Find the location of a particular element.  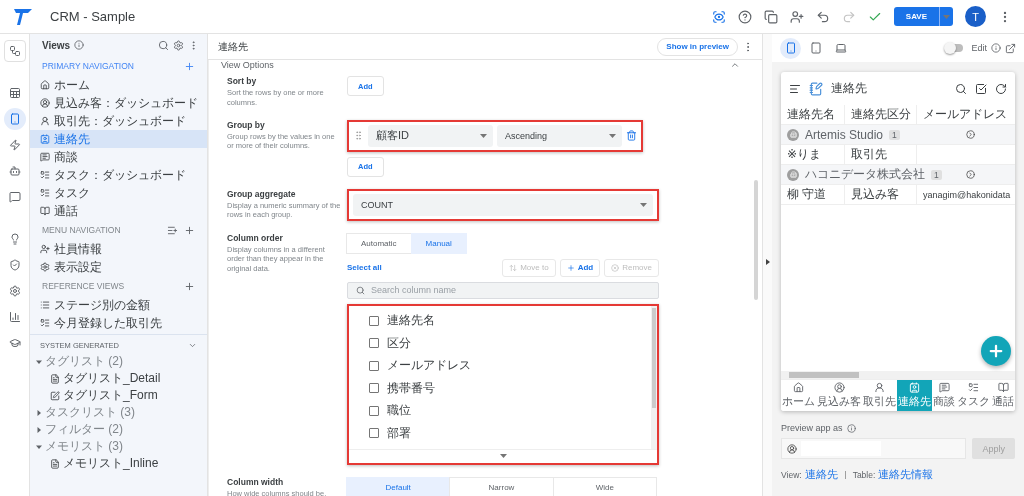

width-option: Default is located at coordinates (398, 486).